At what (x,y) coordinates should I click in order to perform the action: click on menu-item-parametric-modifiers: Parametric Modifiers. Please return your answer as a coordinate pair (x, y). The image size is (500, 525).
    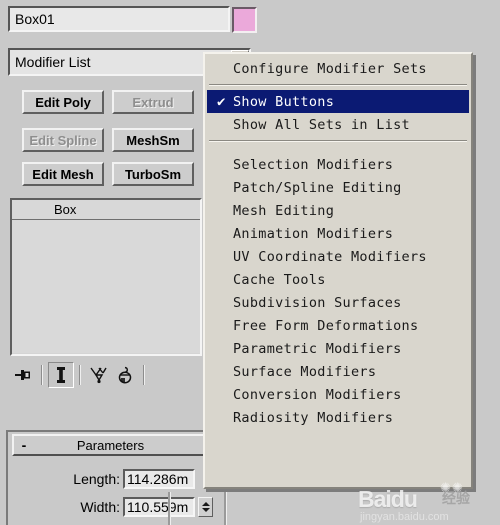
    Looking at the image, I should click on (338, 348).